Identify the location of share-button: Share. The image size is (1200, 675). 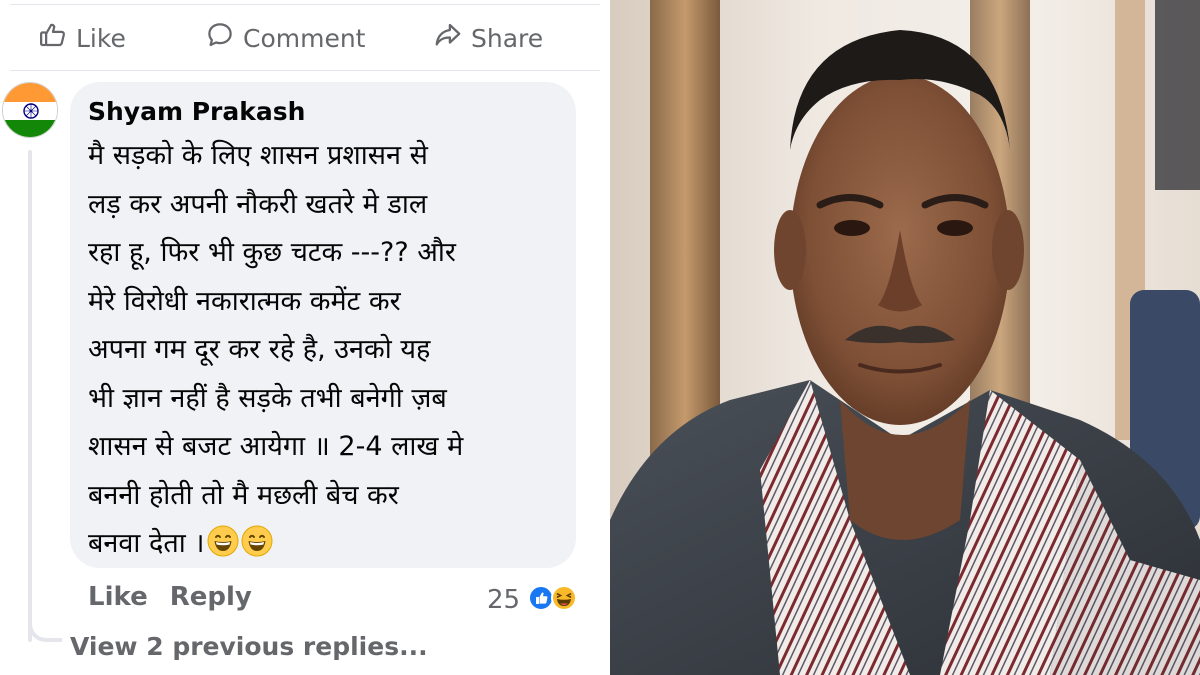
(488, 38).